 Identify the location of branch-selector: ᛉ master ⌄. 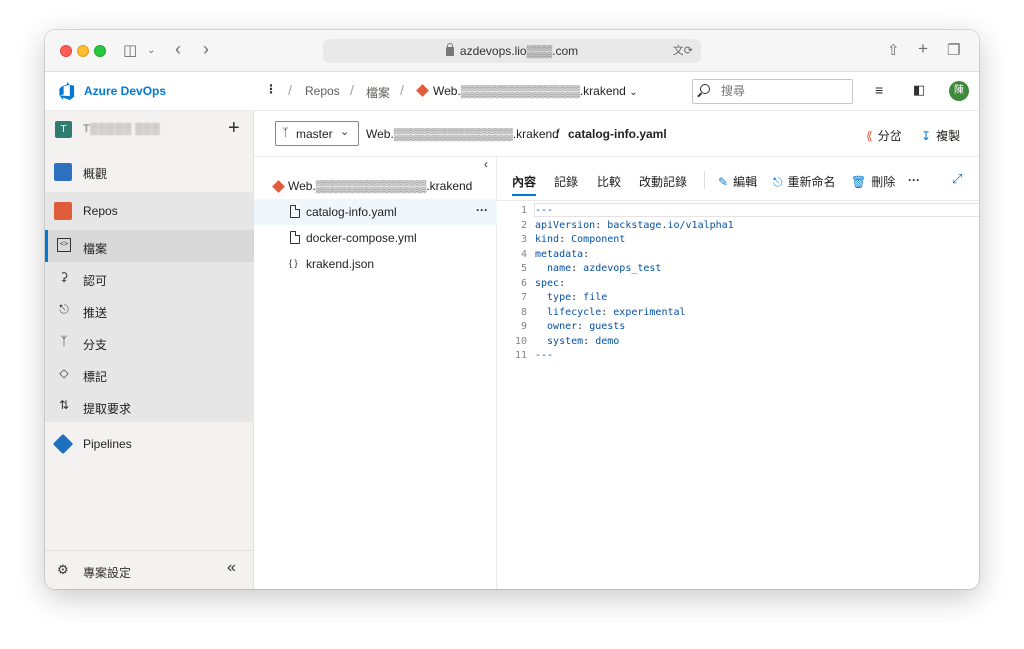
(317, 133).